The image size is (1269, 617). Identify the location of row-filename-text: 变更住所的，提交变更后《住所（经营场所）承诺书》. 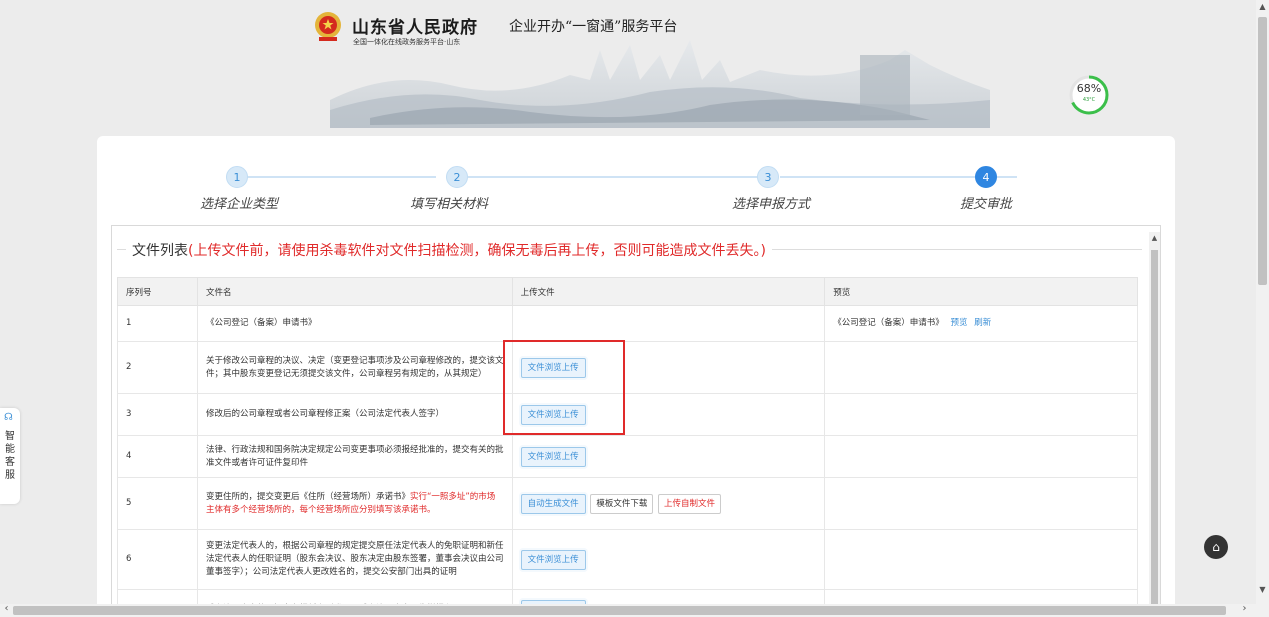
(307, 496).